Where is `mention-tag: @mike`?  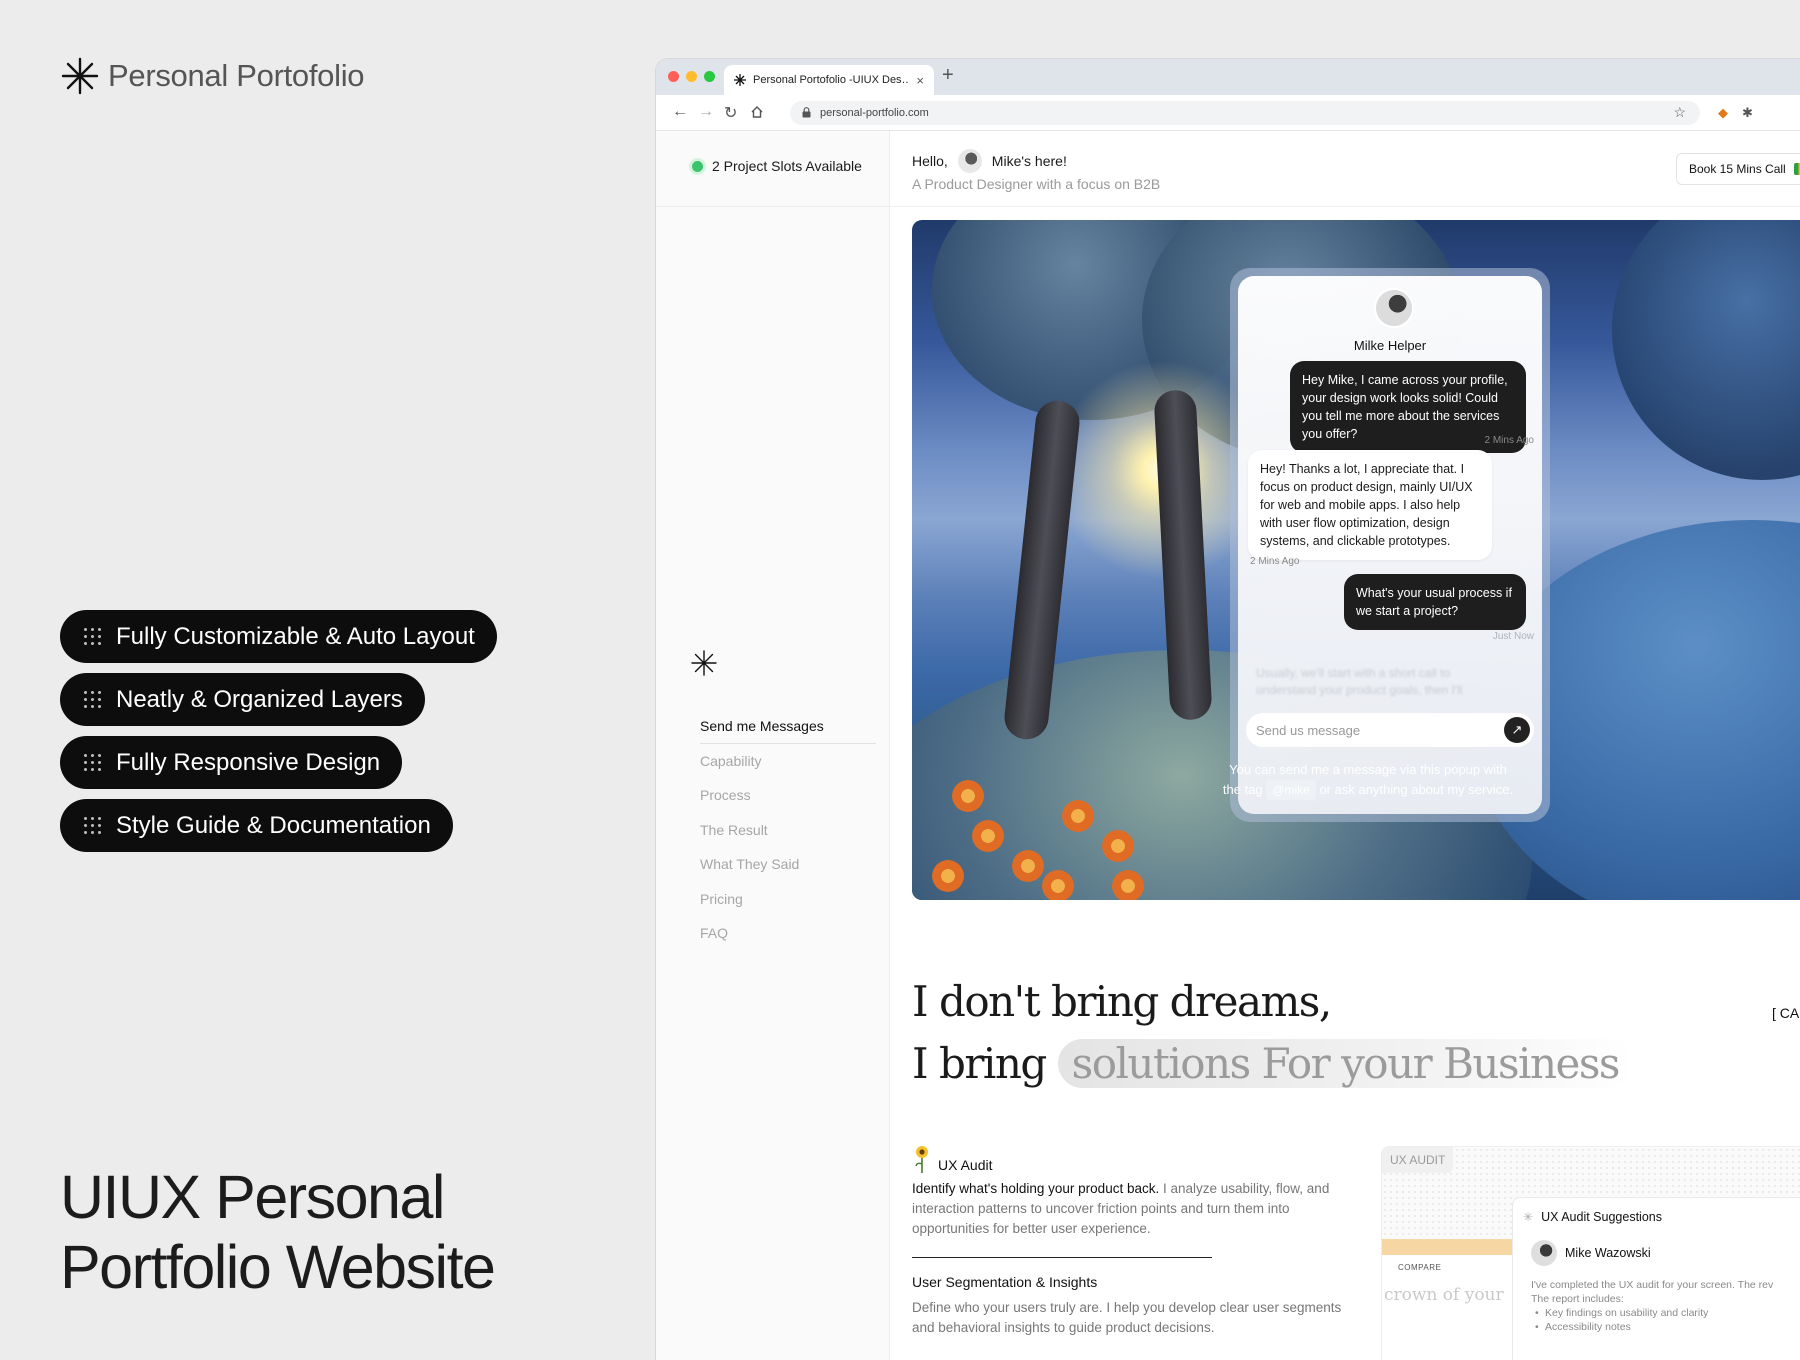
mention-tag: @mike is located at coordinates (1291, 790).